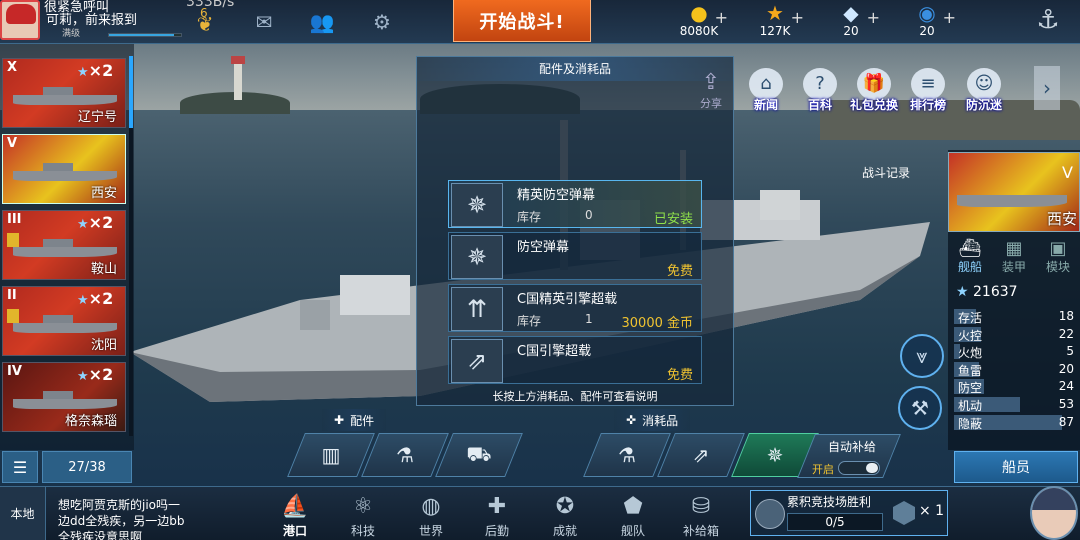  I want to click on tab-parts: ✚ 配件, so click(354, 420).